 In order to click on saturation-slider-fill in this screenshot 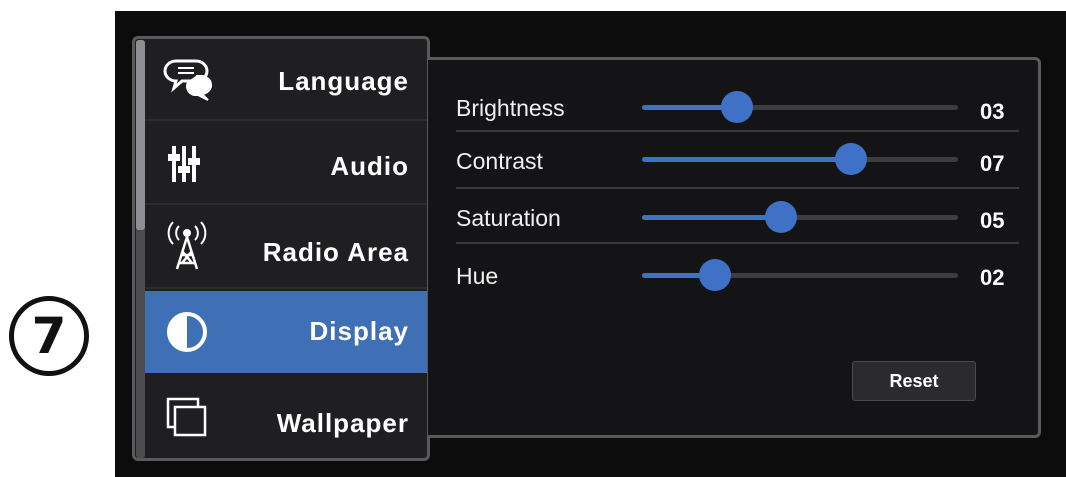, I will do `click(712, 217)`.